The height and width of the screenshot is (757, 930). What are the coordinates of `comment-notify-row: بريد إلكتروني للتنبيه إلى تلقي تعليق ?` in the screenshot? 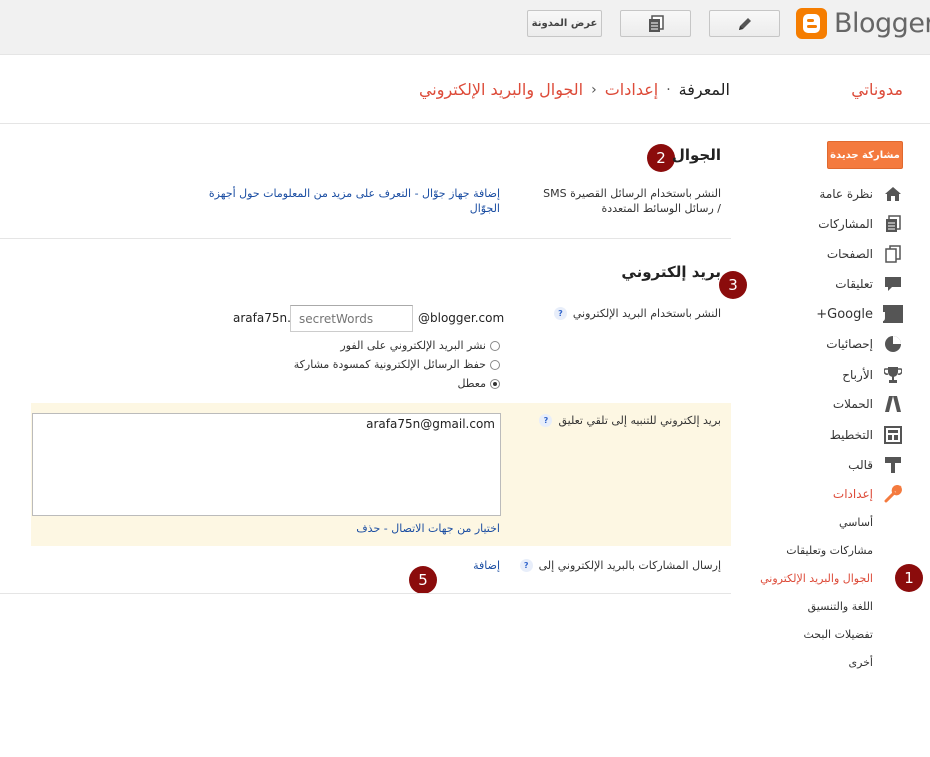 It's located at (630, 420).